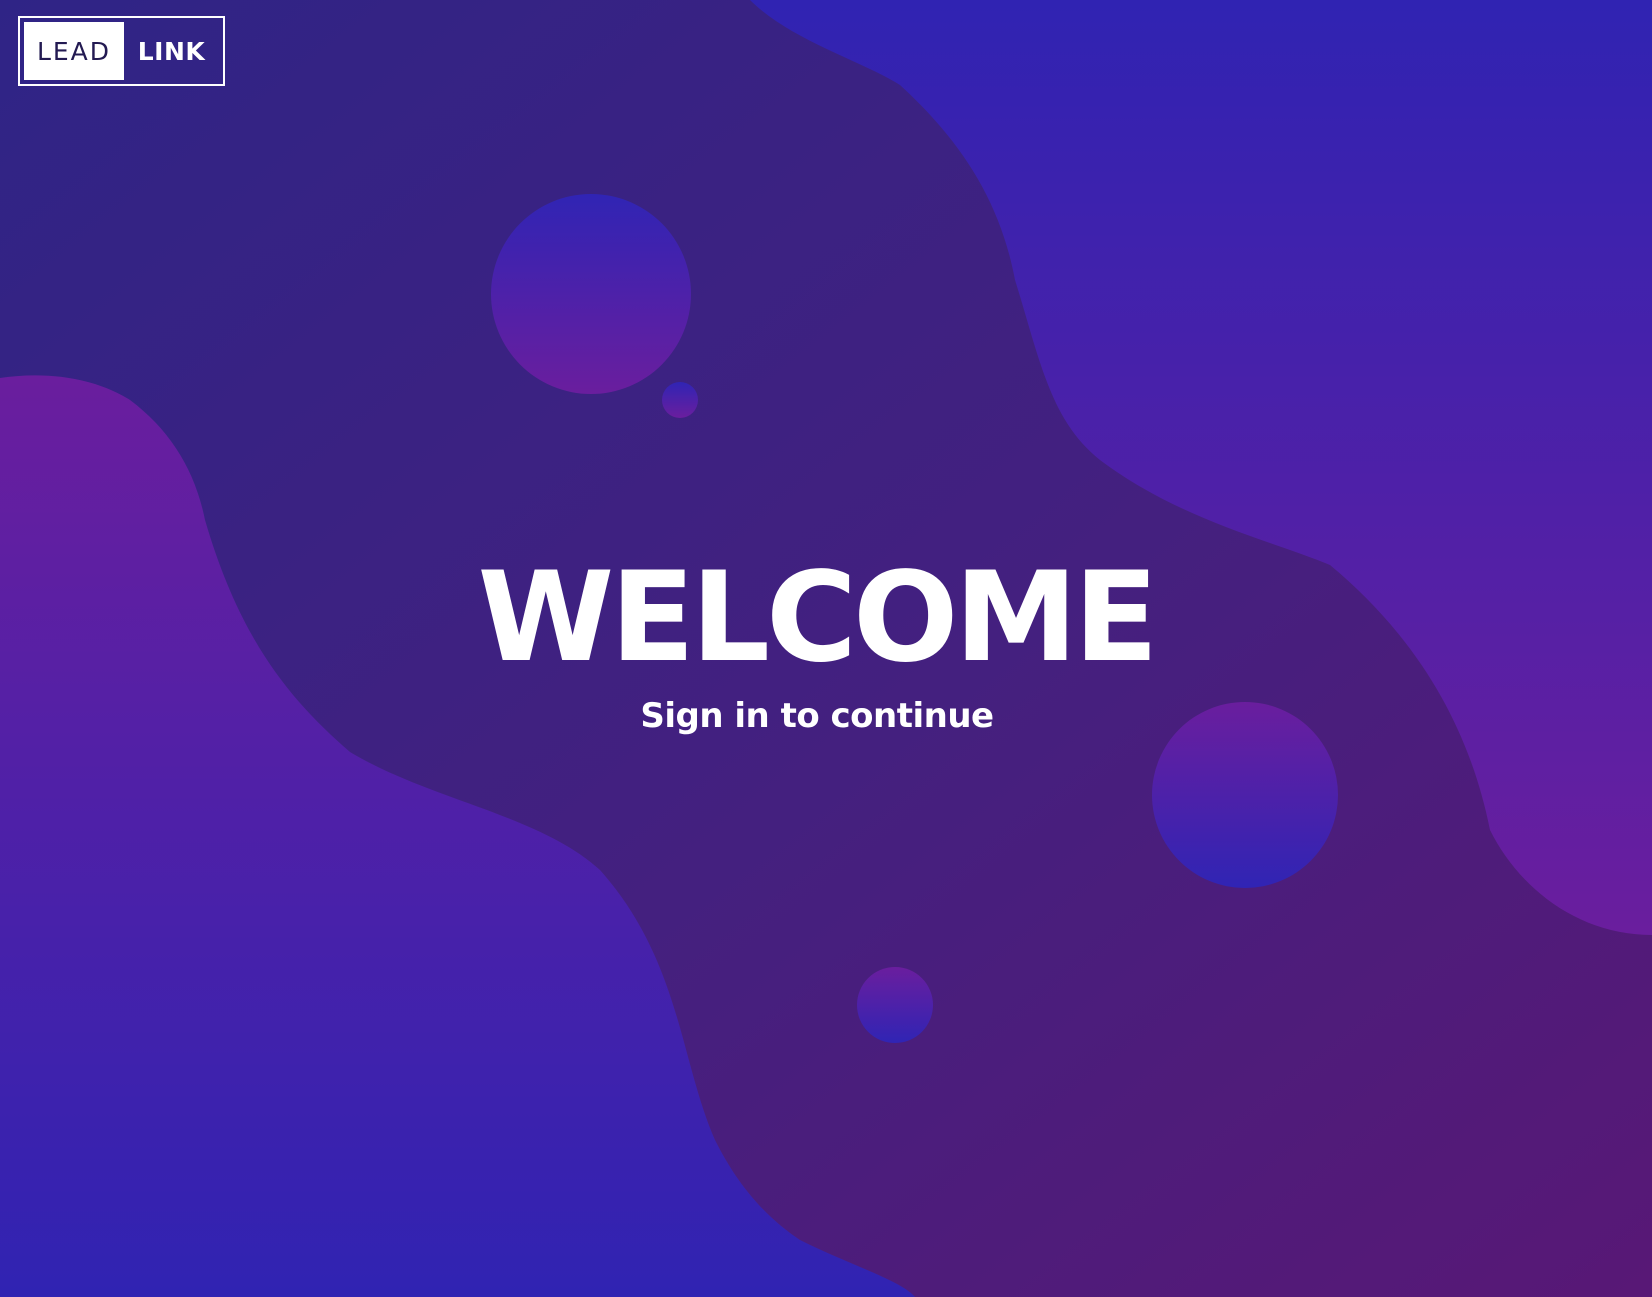  I want to click on logo-lead-text: LEAD, so click(74, 51).